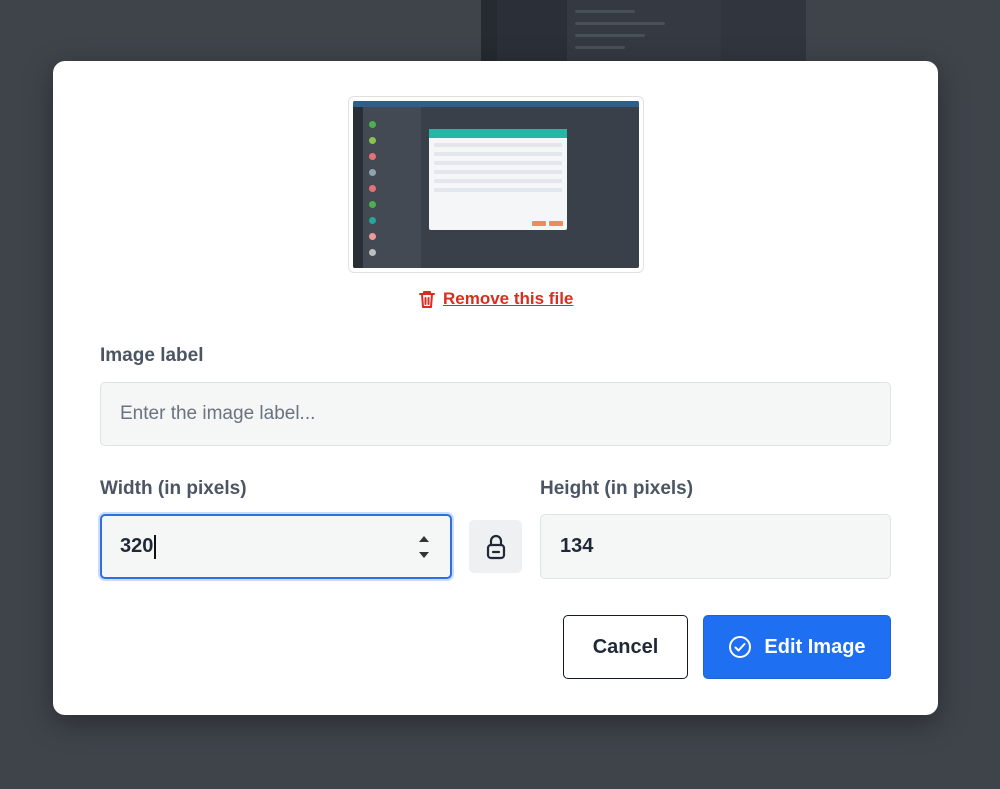  Describe the element at coordinates (155, 546) in the screenshot. I see `text-caret` at that location.